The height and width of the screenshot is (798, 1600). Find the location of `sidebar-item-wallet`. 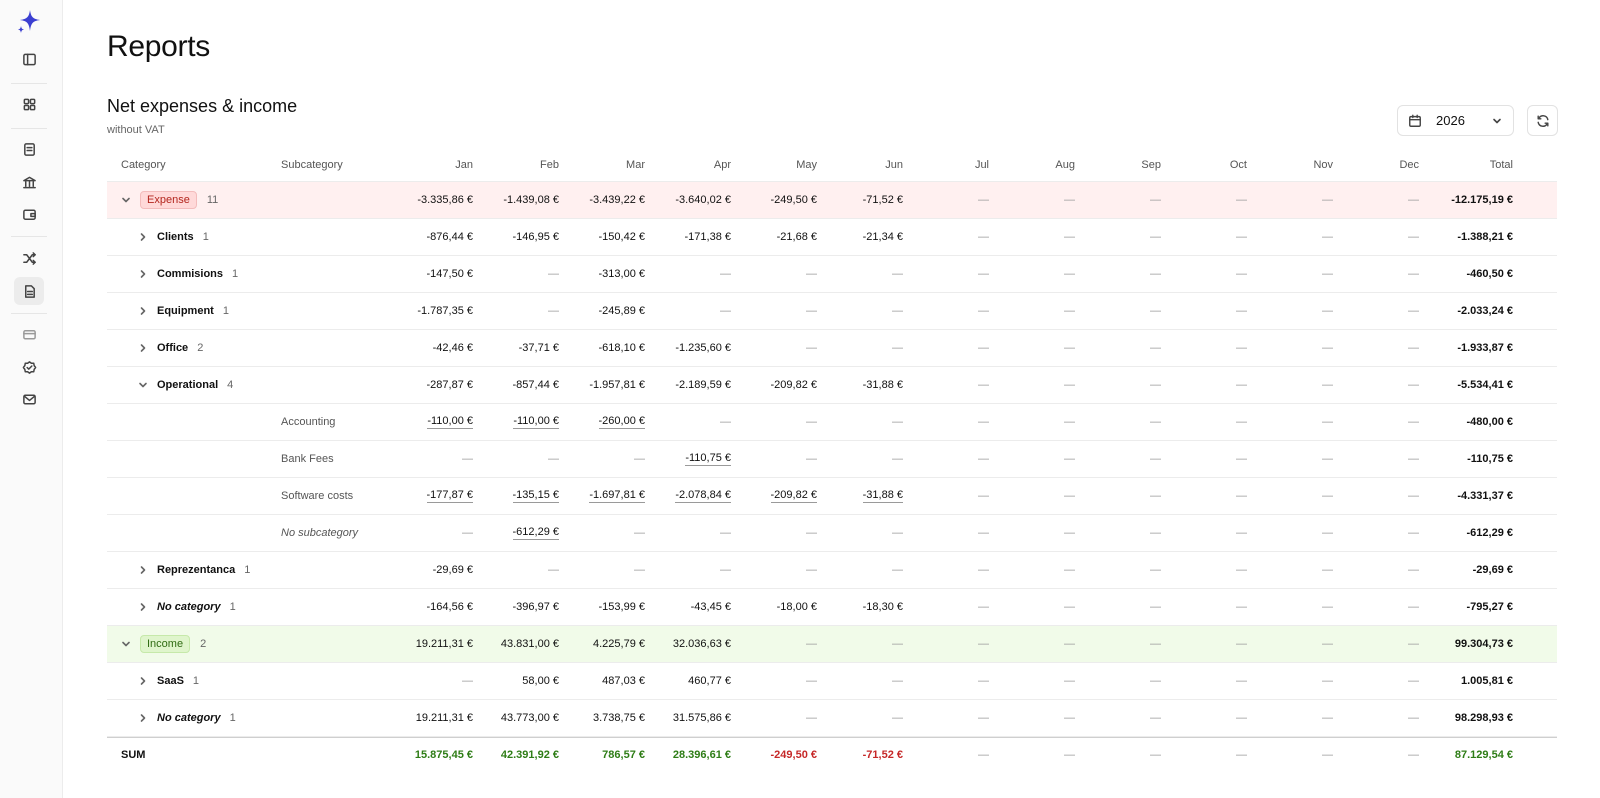

sidebar-item-wallet is located at coordinates (29, 214).